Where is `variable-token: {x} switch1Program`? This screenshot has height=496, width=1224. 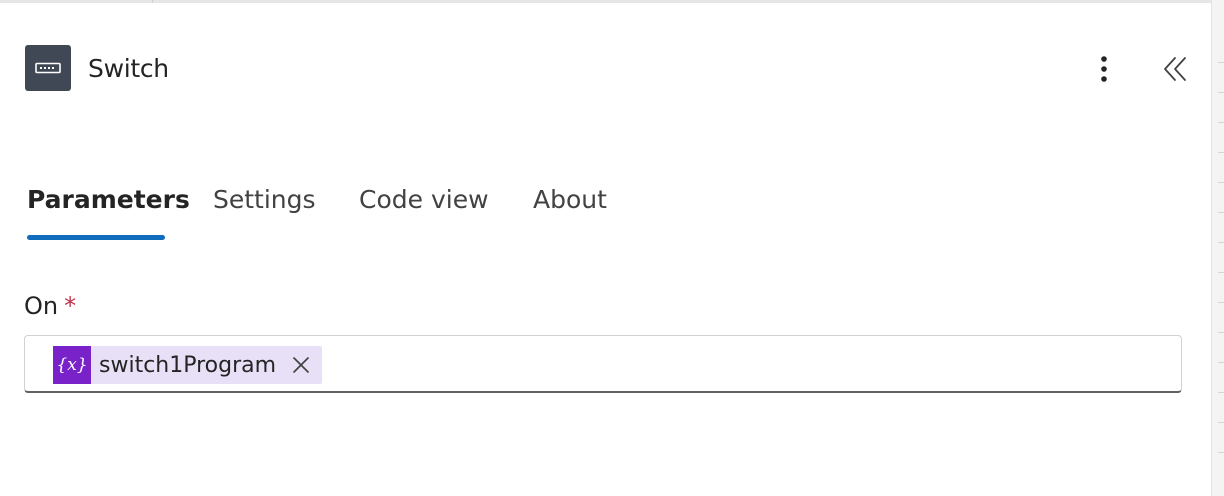
variable-token: {x} switch1Program is located at coordinates (188, 365).